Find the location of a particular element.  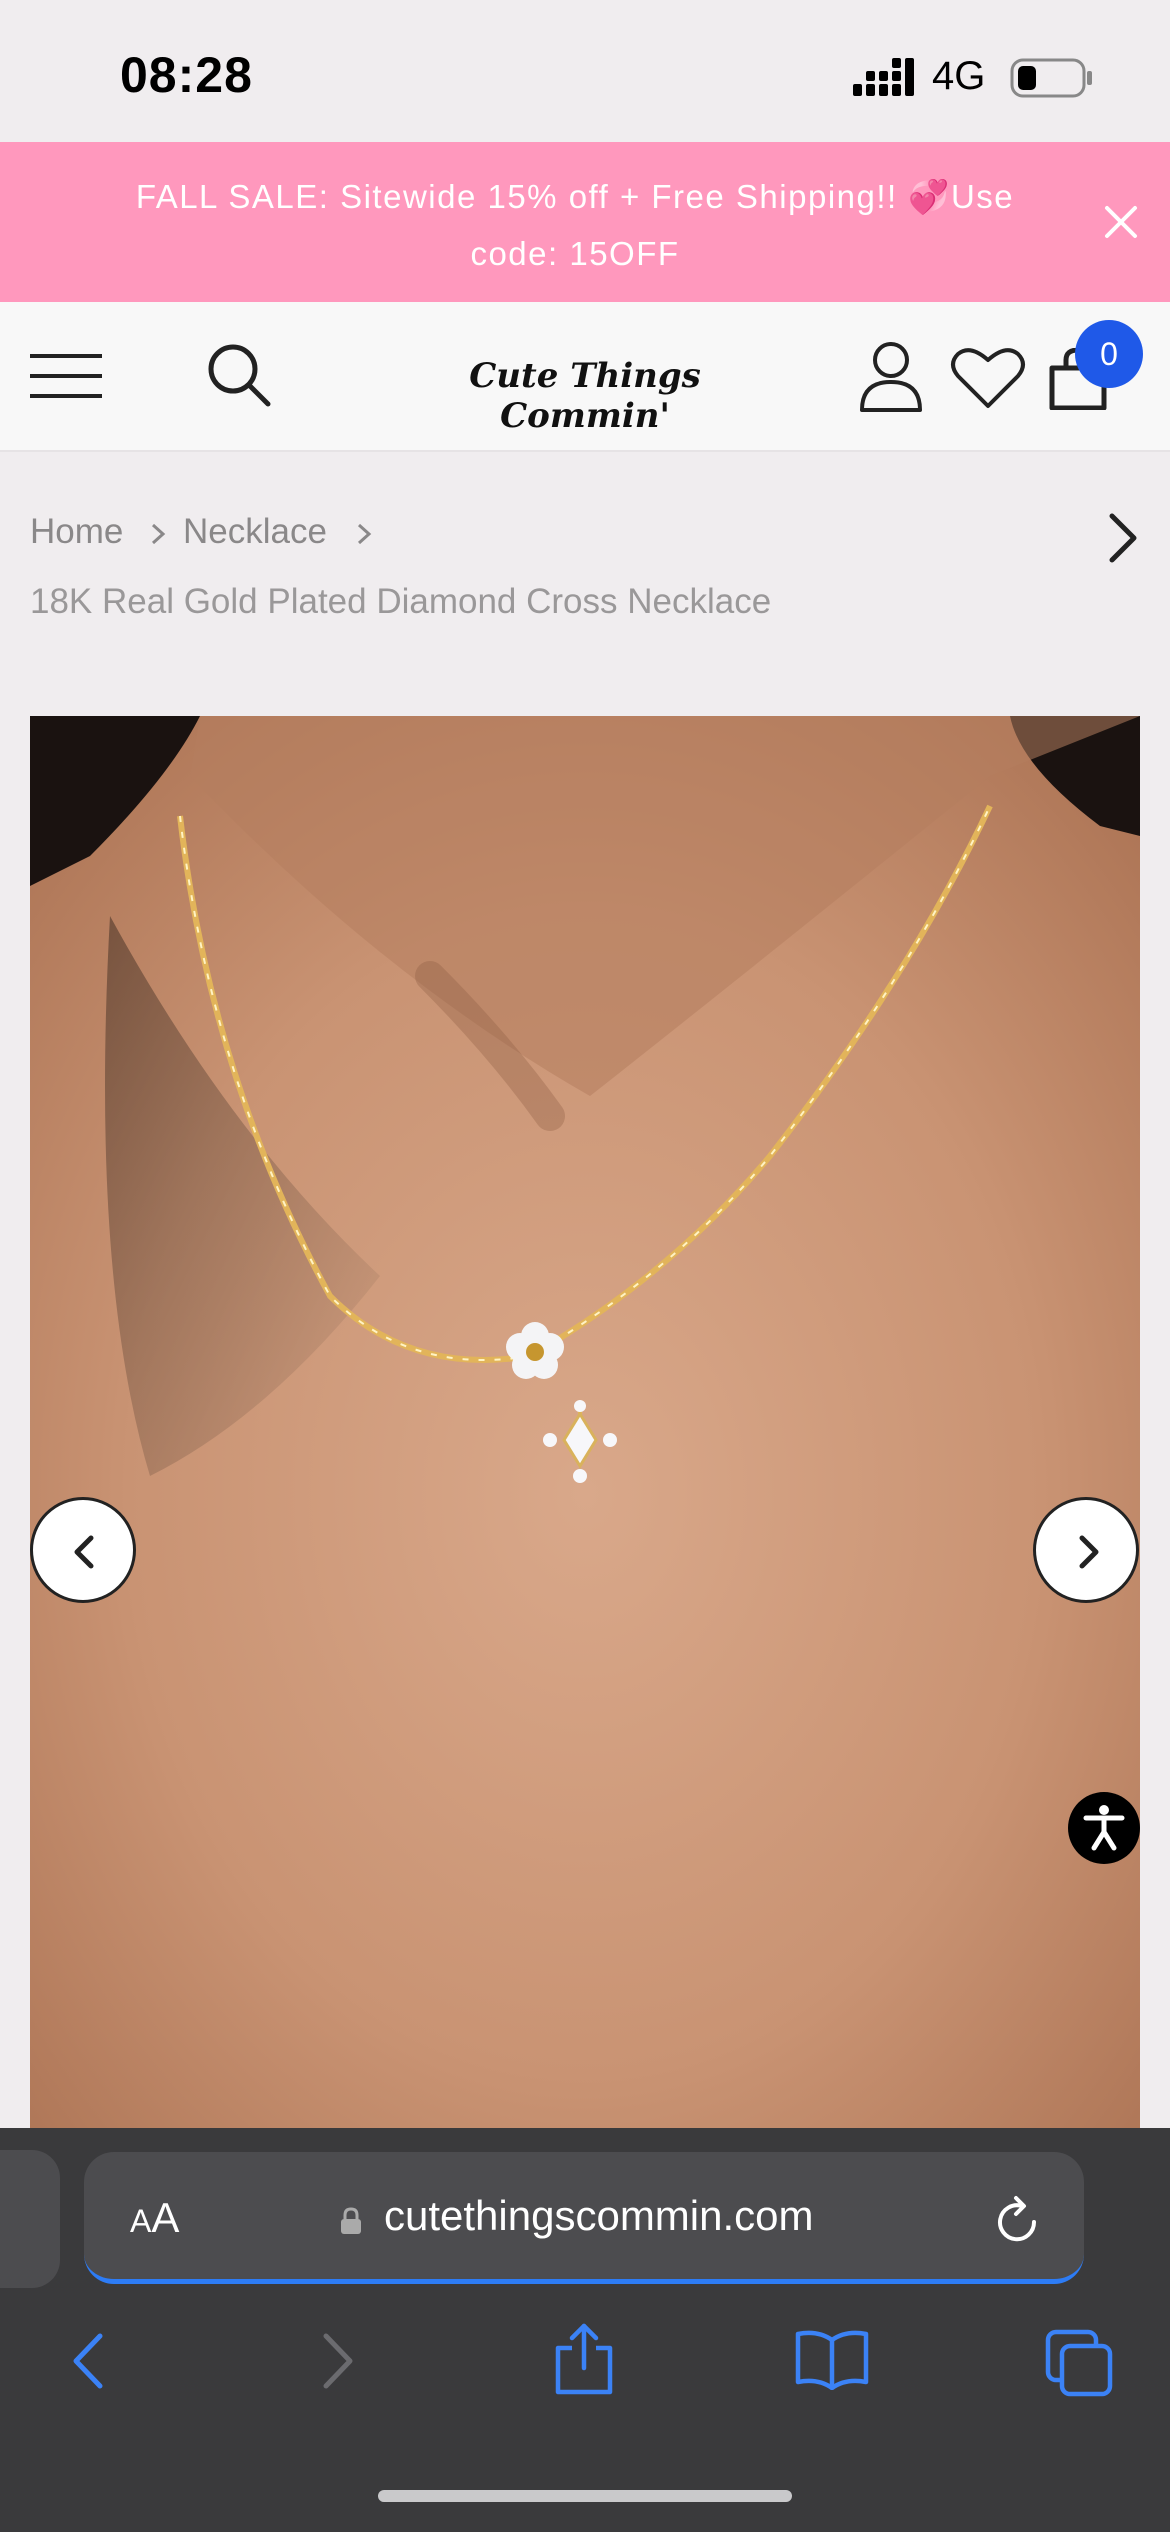

home-indicator is located at coordinates (585, 2496).